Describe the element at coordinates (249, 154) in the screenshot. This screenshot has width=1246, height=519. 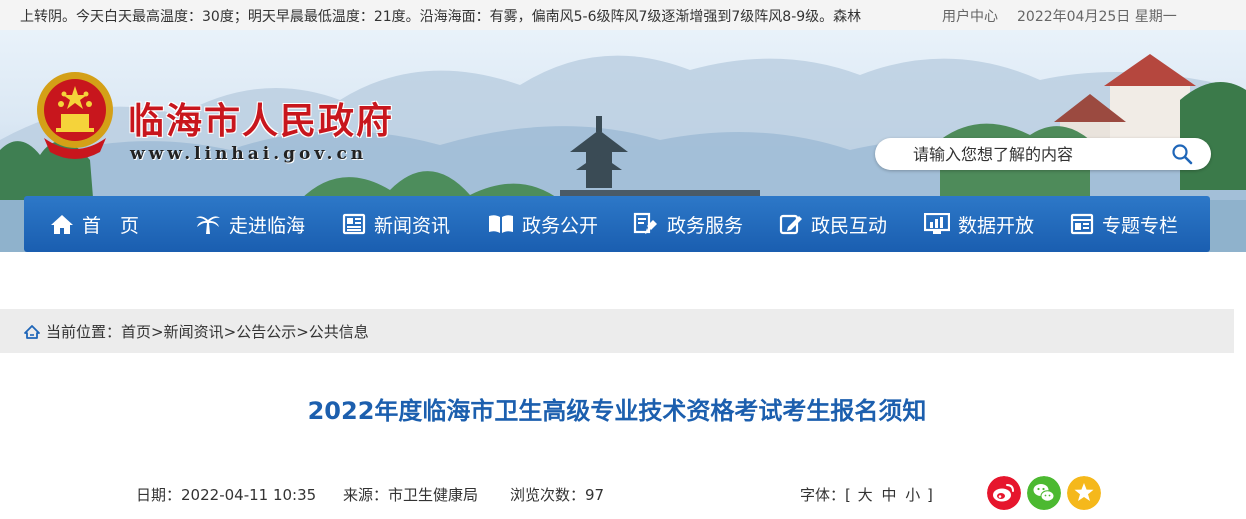
I see `site-url: www.linhai.gov.cn` at that location.